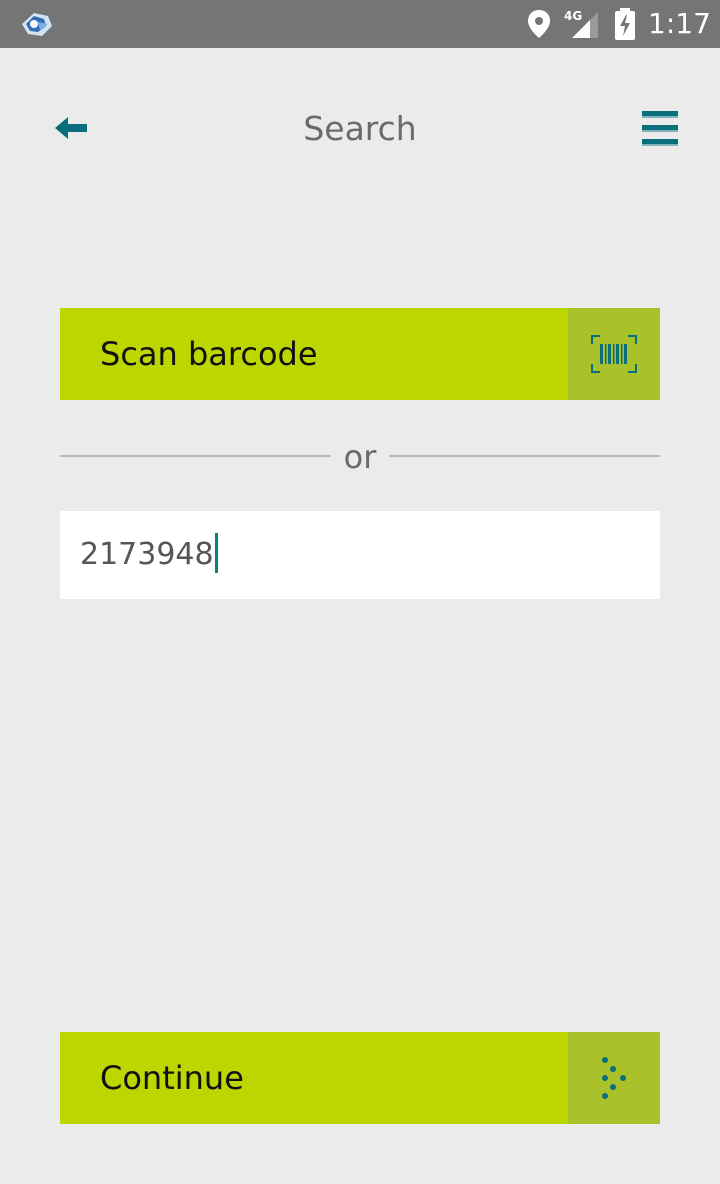 Image resolution: width=720 pixels, height=1184 pixels. I want to click on text-caret, so click(216, 552).